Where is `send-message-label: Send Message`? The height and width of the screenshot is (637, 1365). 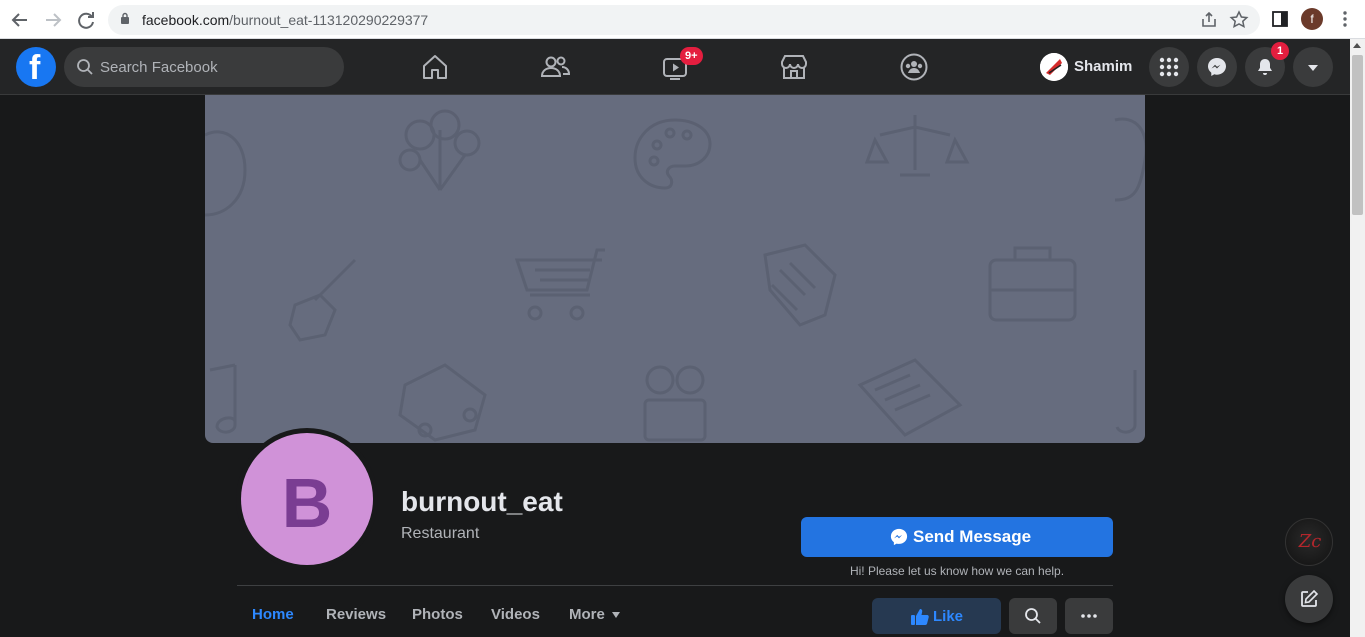
send-message-label: Send Message is located at coordinates (972, 536).